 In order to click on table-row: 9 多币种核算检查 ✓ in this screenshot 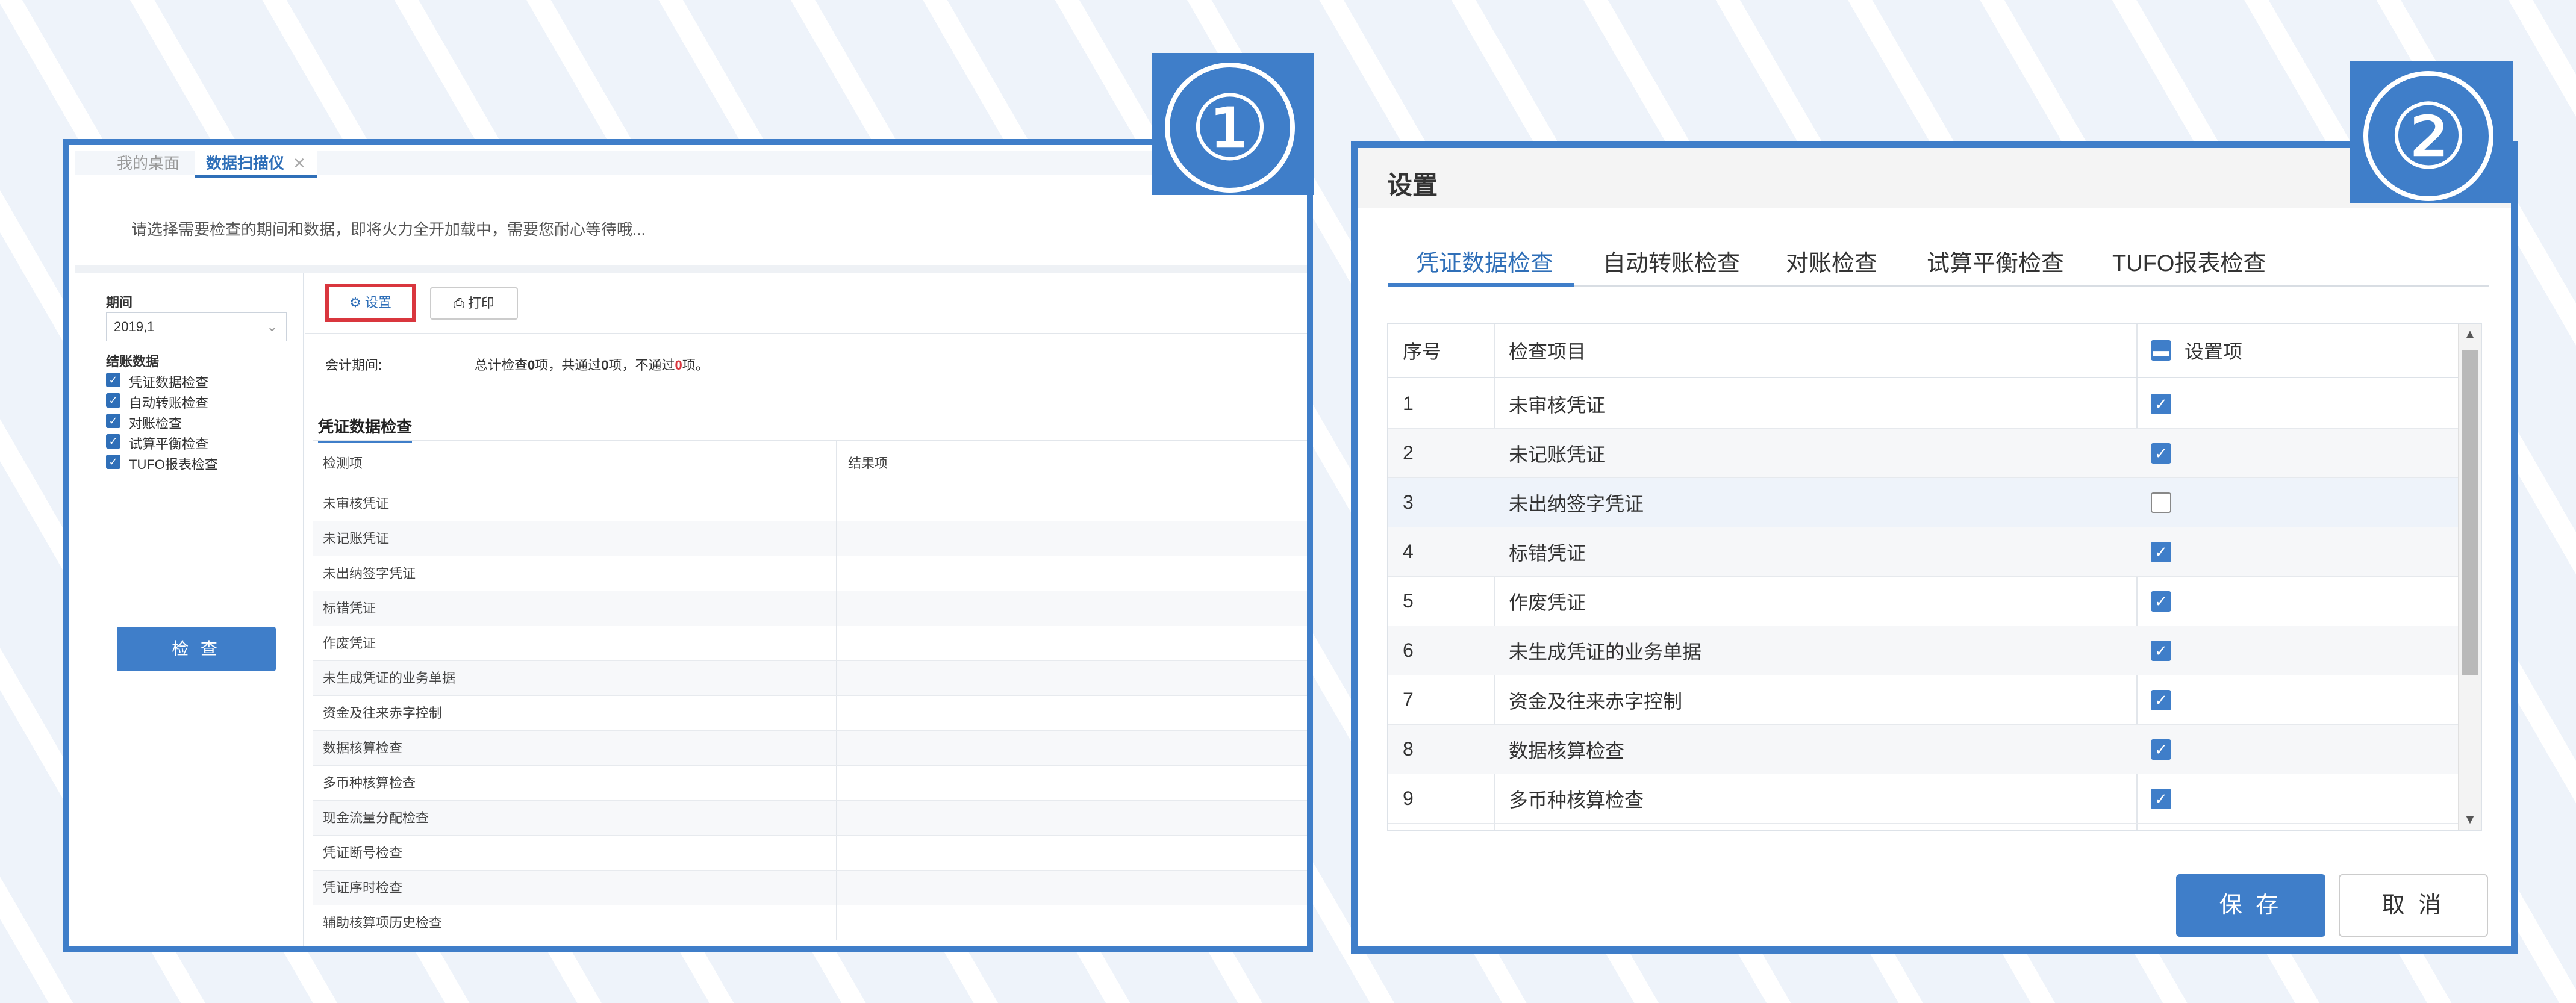, I will do `click(1934, 799)`.